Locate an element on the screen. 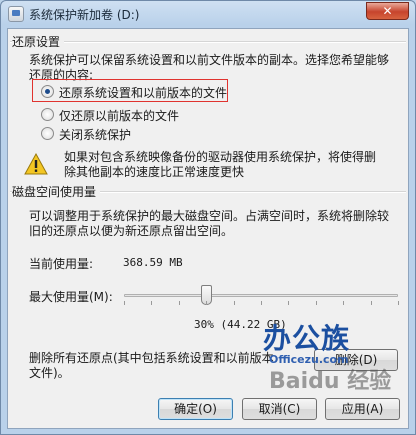 This screenshot has height=435, width=416. disk-description-line2: 旧的还原点以便为新还原点留出空间。 is located at coordinates (131, 231).